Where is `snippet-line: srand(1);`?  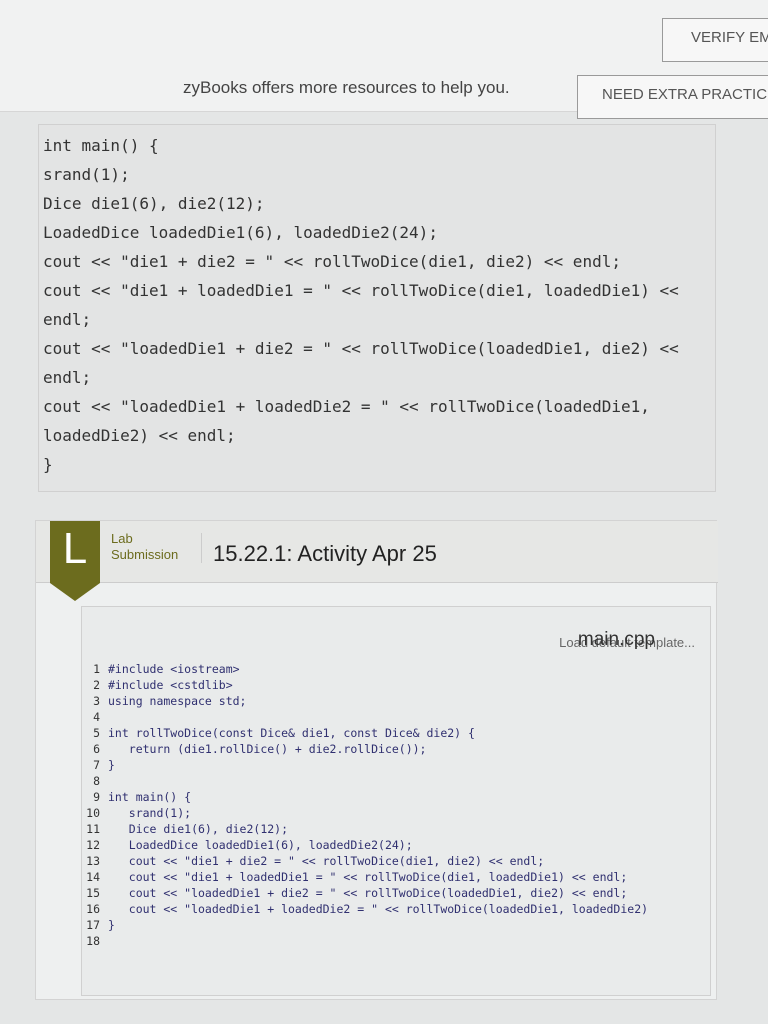 snippet-line: srand(1); is located at coordinates (86, 174).